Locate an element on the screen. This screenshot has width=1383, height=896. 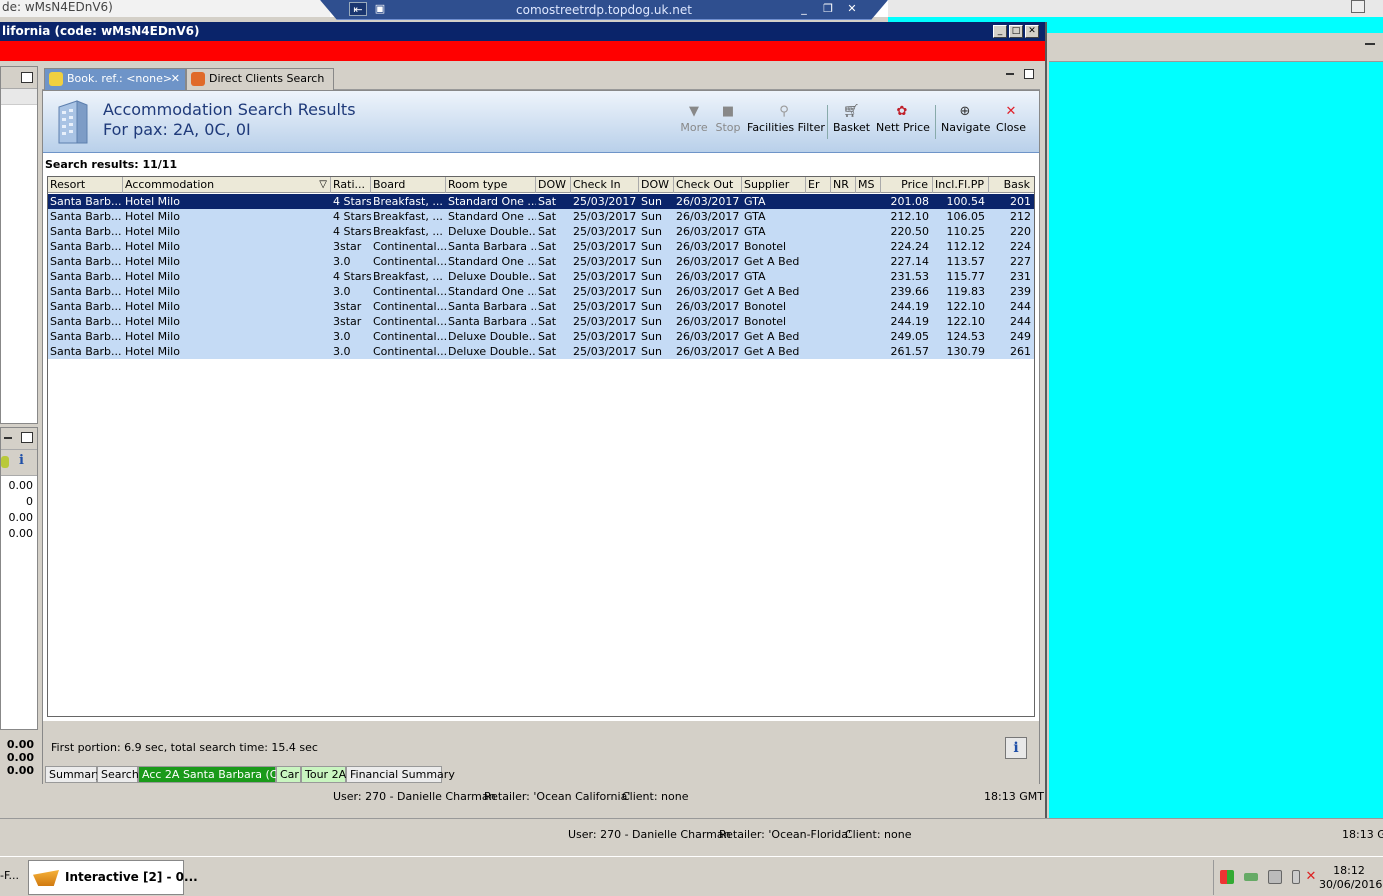
column-header: Room type is located at coordinates (491, 185).